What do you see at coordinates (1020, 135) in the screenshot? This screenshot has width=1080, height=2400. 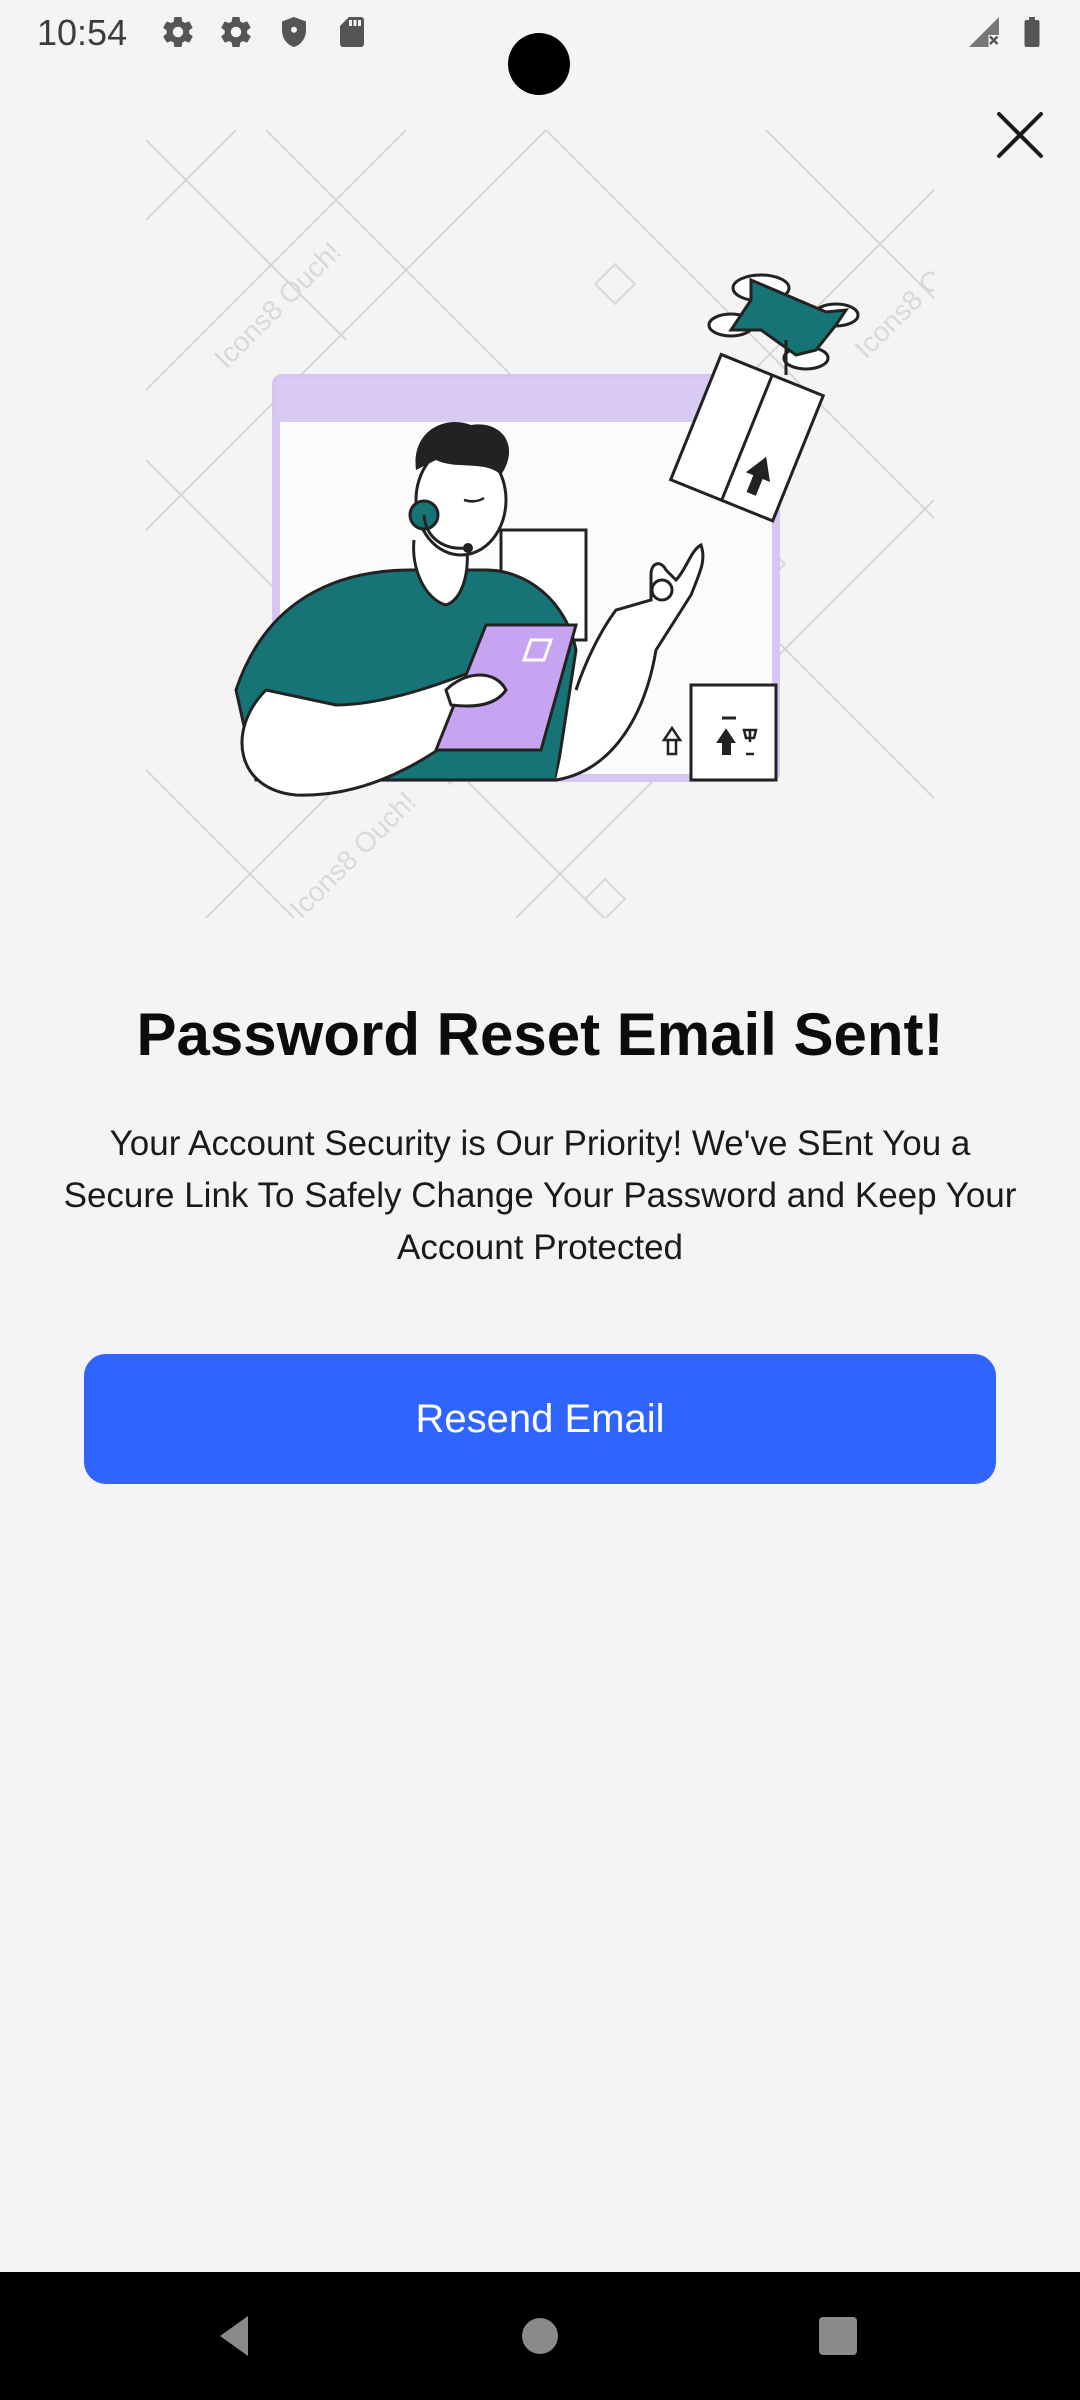 I see `close-icon` at bounding box center [1020, 135].